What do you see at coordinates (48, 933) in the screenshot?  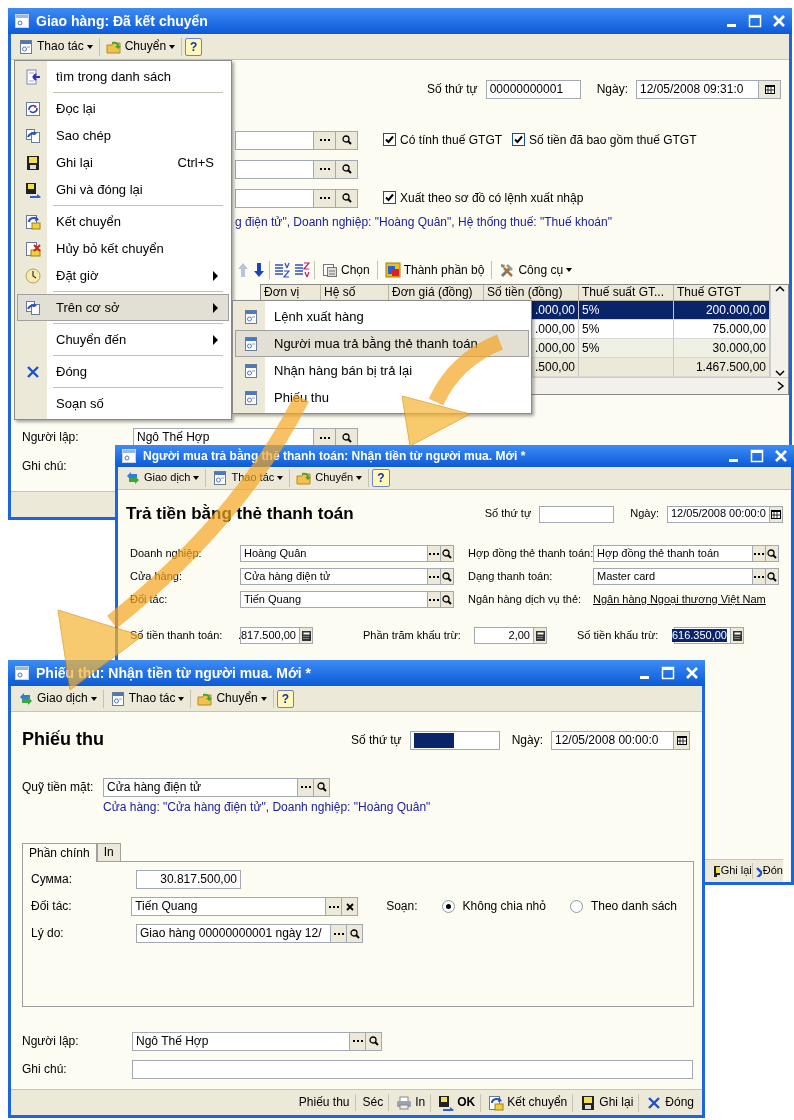 I see `field-label: Lý do:` at bounding box center [48, 933].